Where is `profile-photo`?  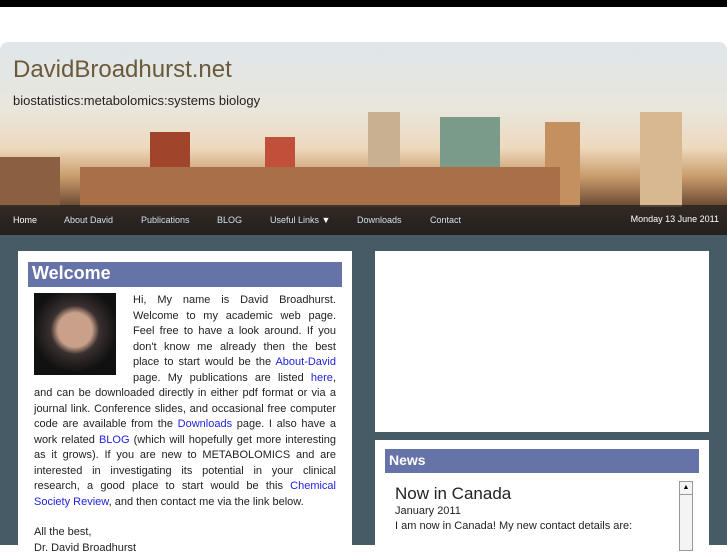
profile-photo is located at coordinates (75, 334).